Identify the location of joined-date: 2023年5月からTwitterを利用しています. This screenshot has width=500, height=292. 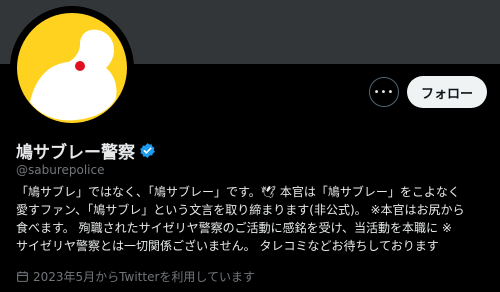
(135, 276).